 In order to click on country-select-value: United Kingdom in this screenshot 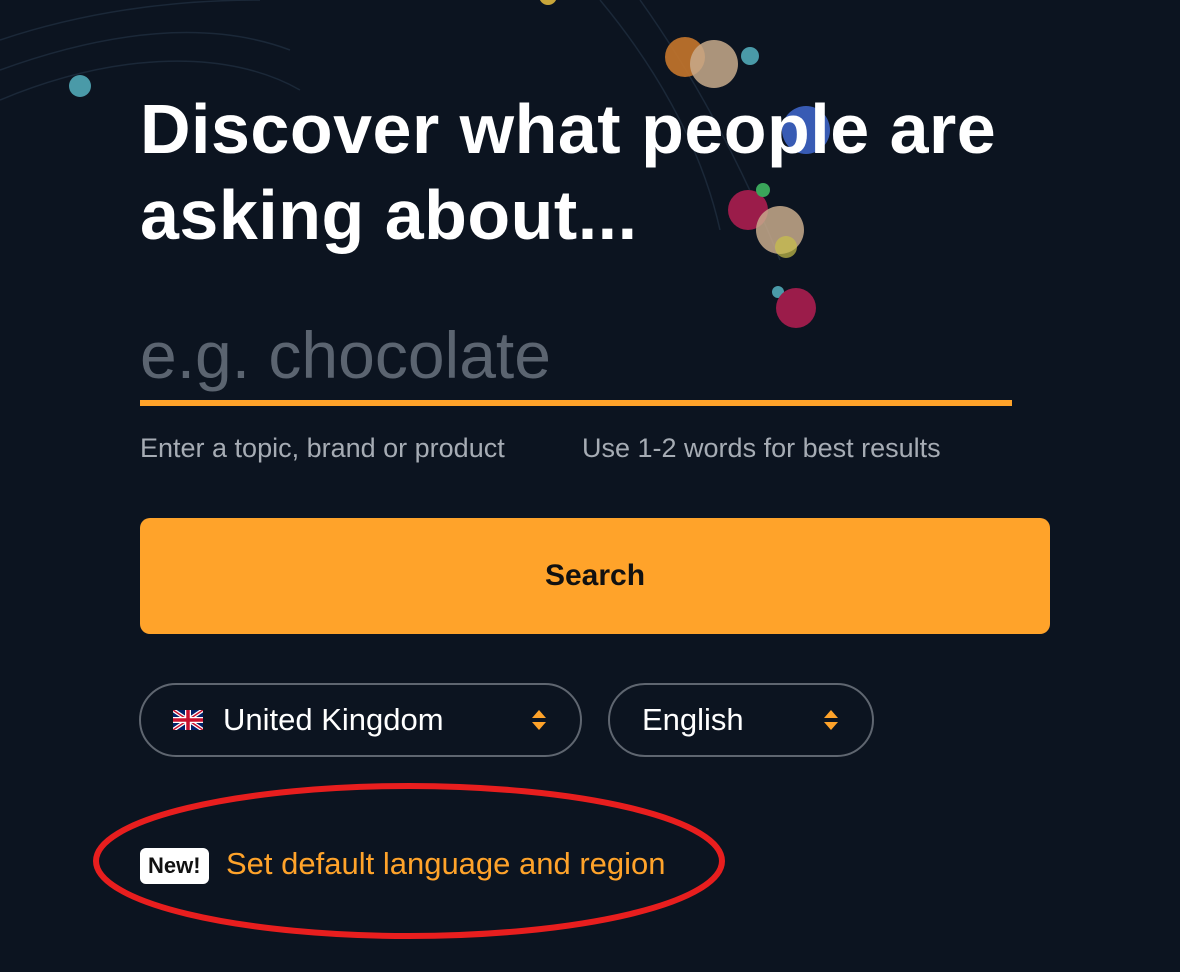, I will do `click(333, 719)`.